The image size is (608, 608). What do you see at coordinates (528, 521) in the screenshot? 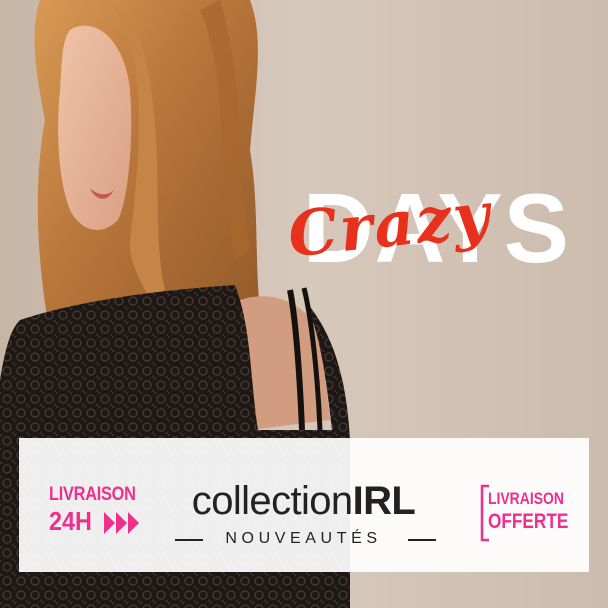
I see `free-delivery-line2: OFFERTE` at bounding box center [528, 521].